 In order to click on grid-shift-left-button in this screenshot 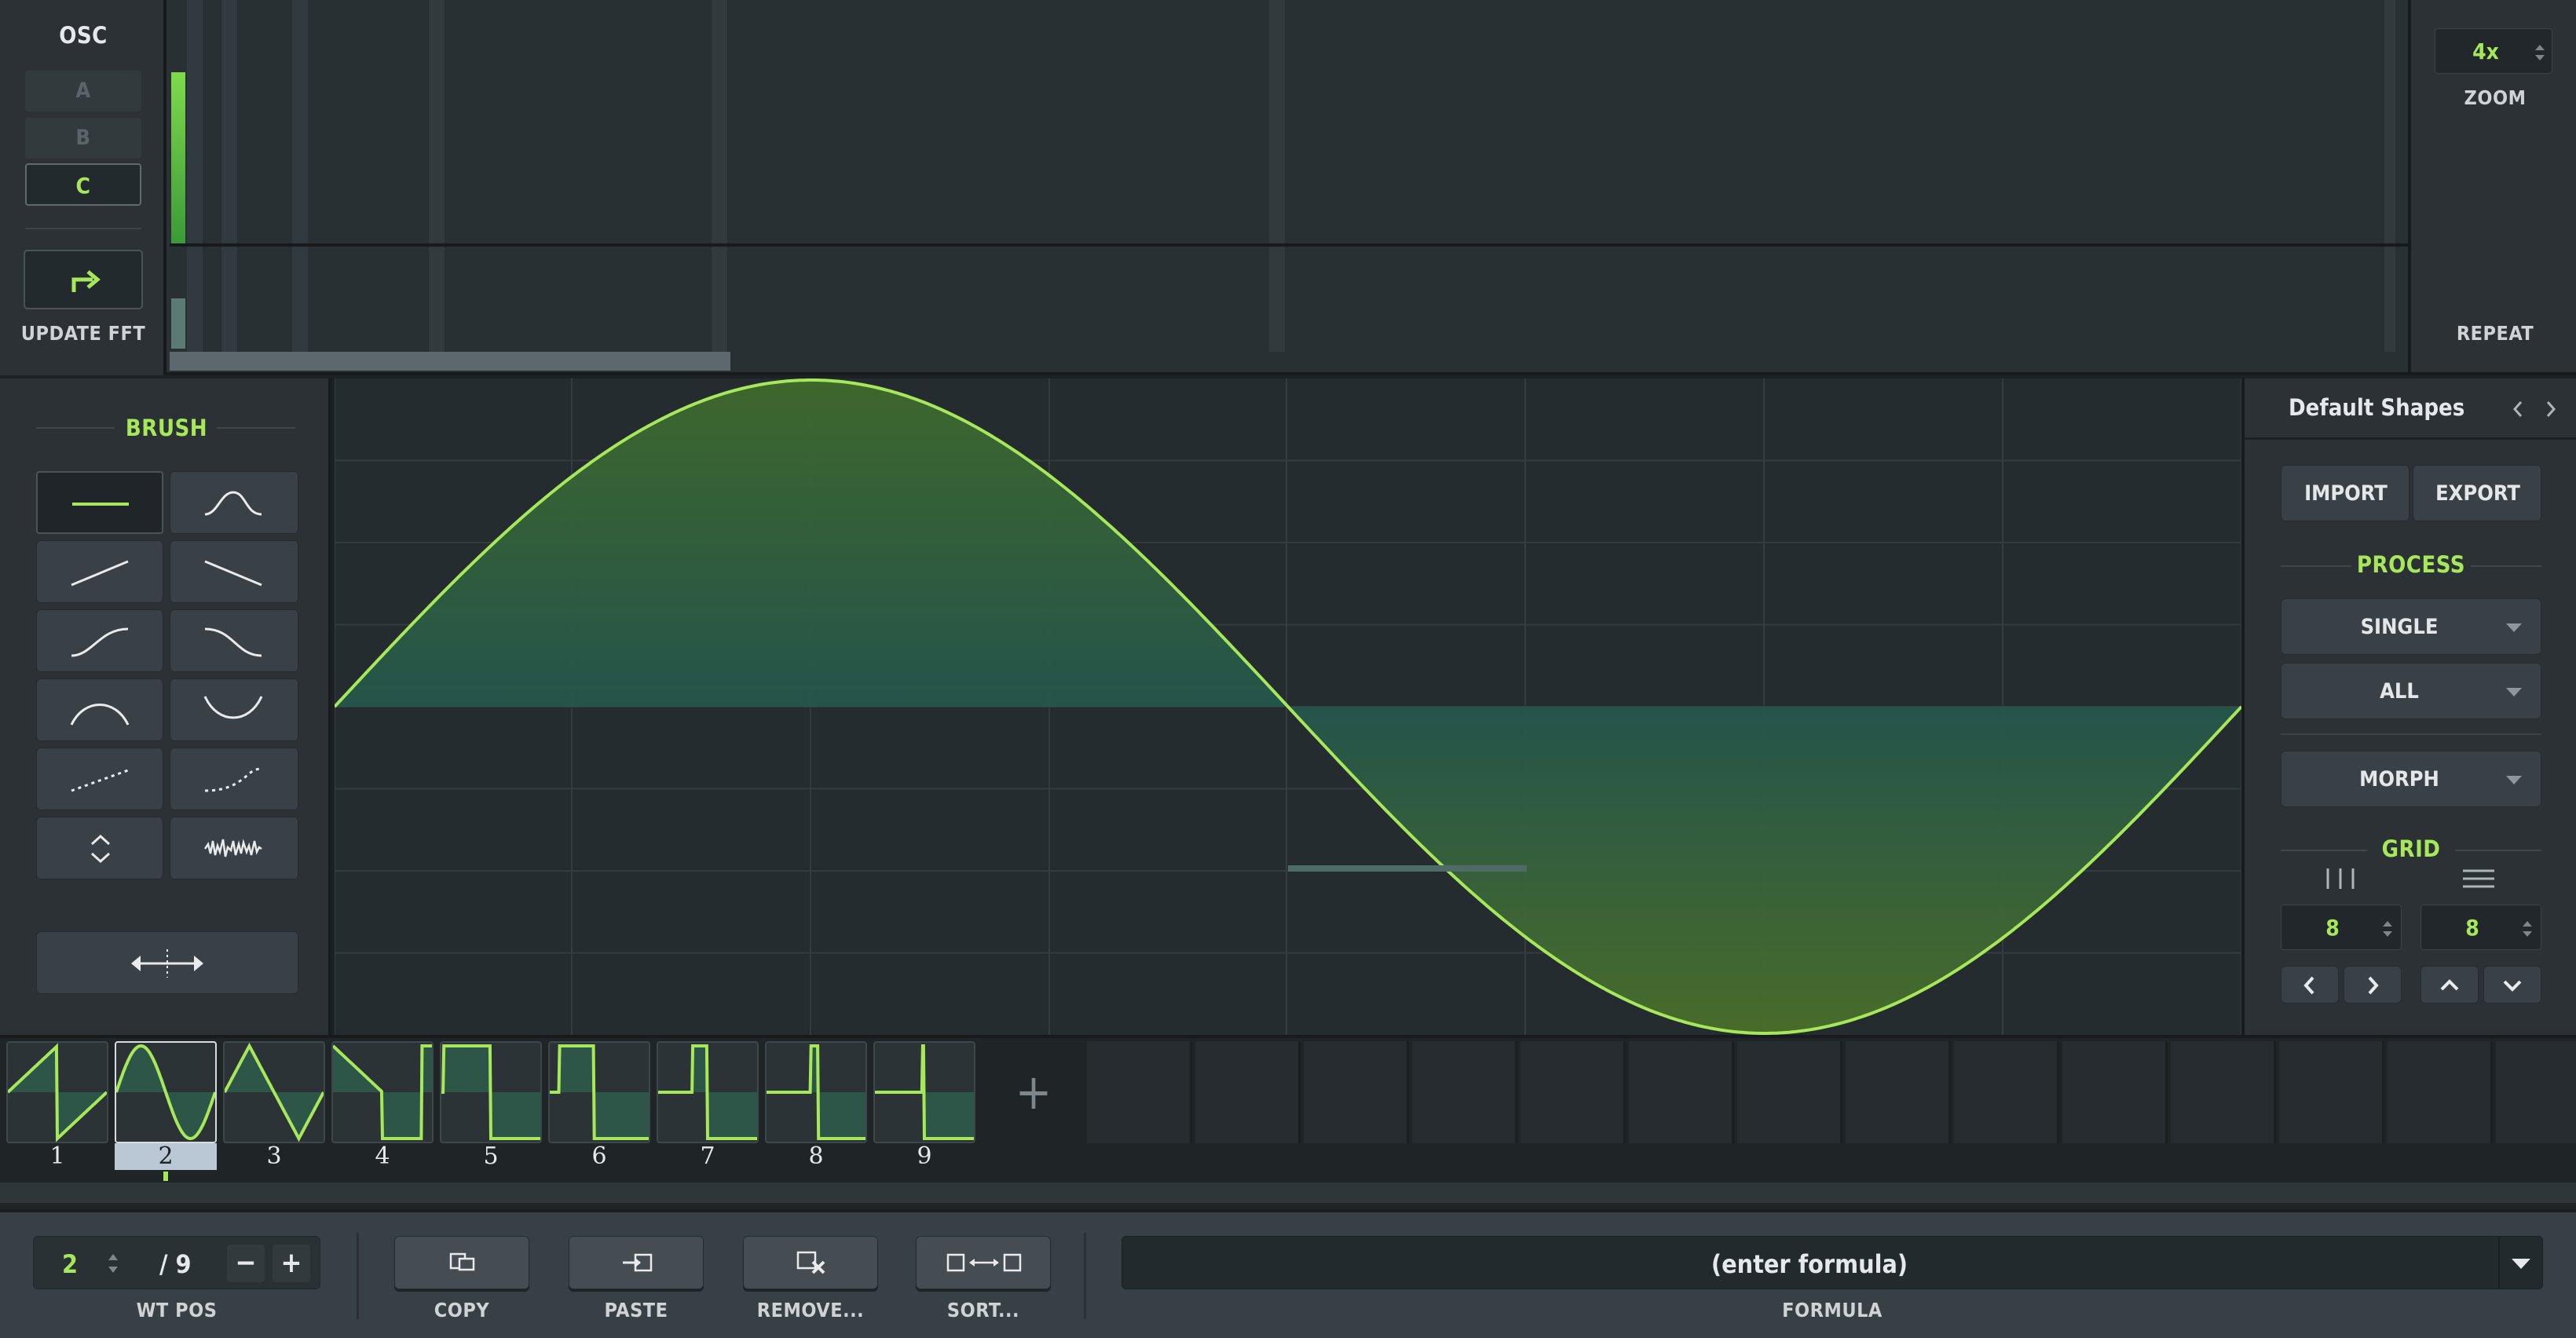, I will do `click(2310, 984)`.